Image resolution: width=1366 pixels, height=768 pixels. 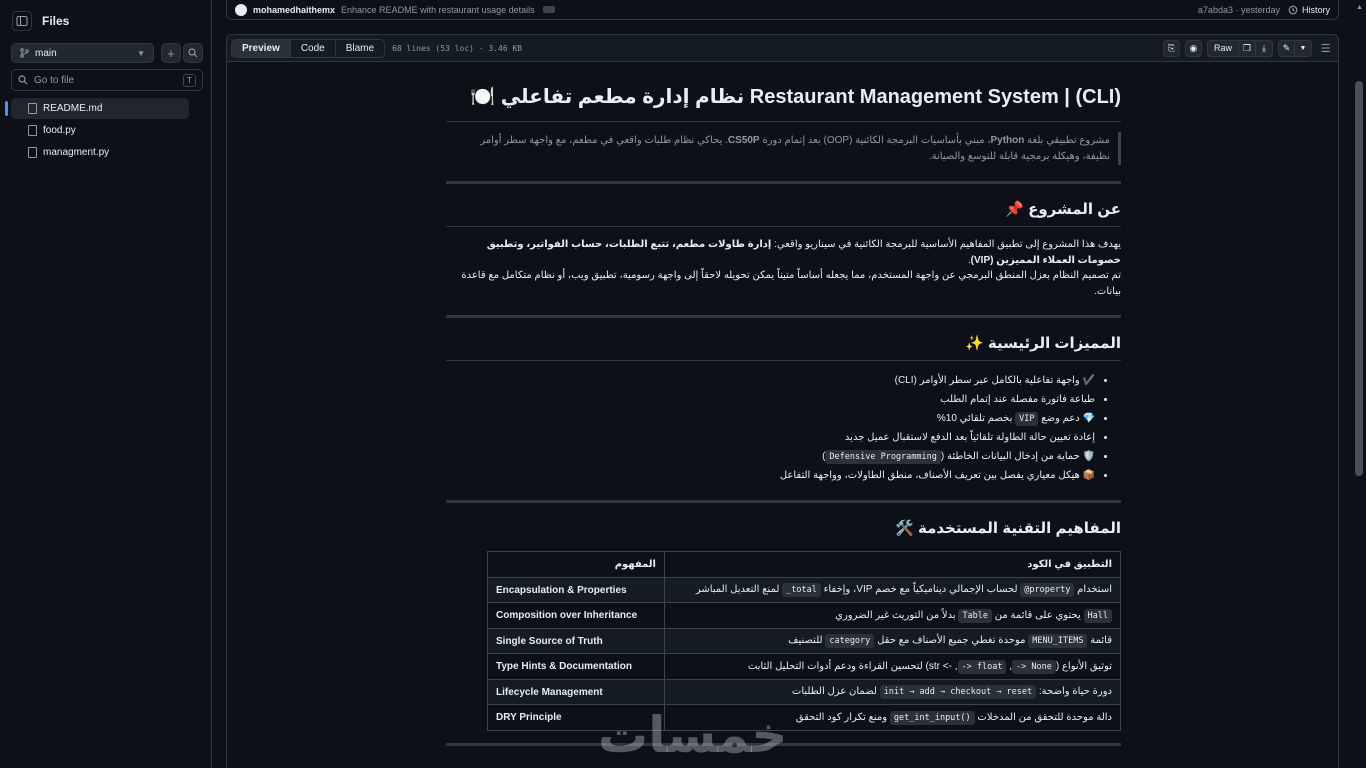 I want to click on list-icon: ☰, so click(x=1325, y=48).